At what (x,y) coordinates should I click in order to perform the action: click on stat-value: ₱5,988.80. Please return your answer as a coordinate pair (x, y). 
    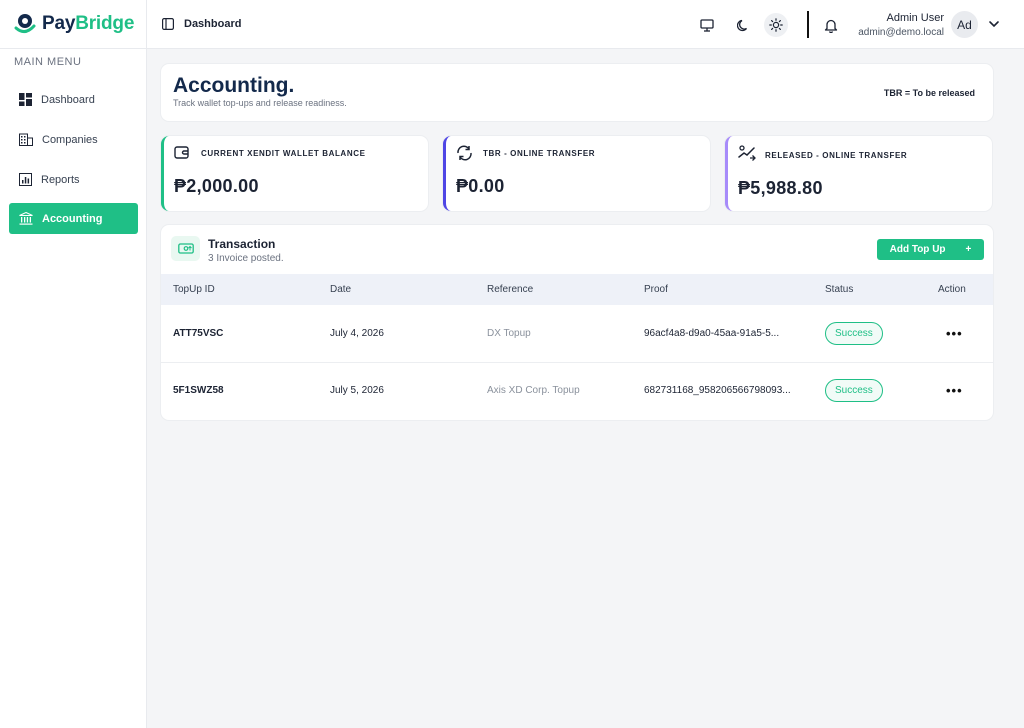
    Looking at the image, I should click on (780, 188).